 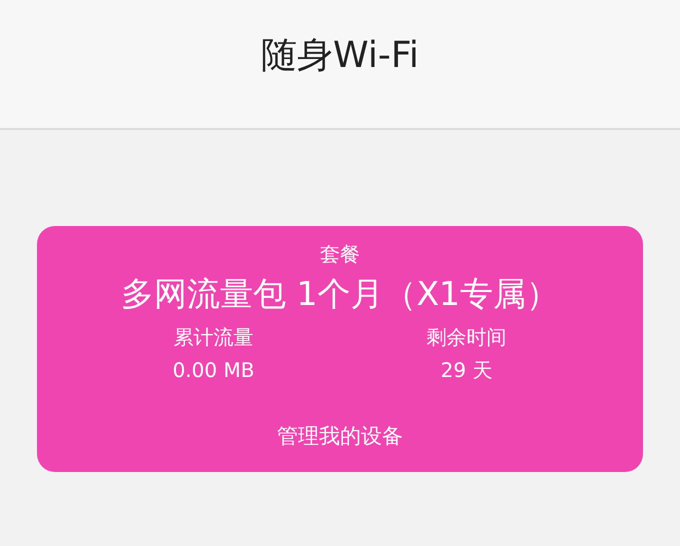 I want to click on page-title: 随身Wi-Fi, so click(x=340, y=56).